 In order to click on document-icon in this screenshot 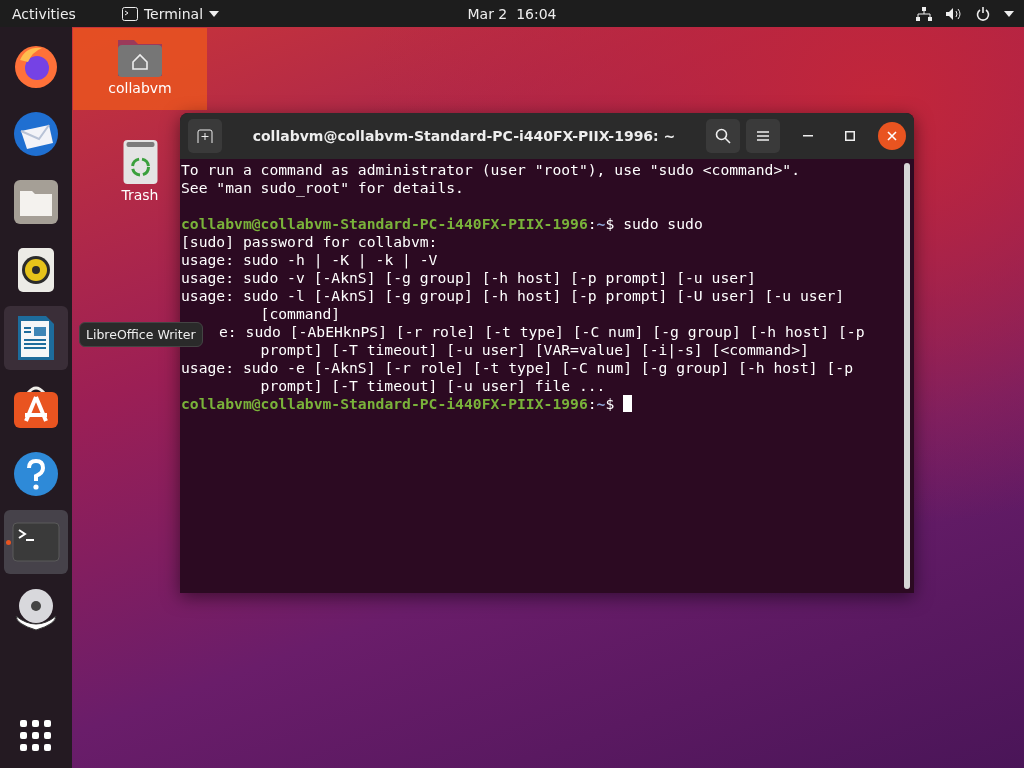, I will do `click(36, 338)`.